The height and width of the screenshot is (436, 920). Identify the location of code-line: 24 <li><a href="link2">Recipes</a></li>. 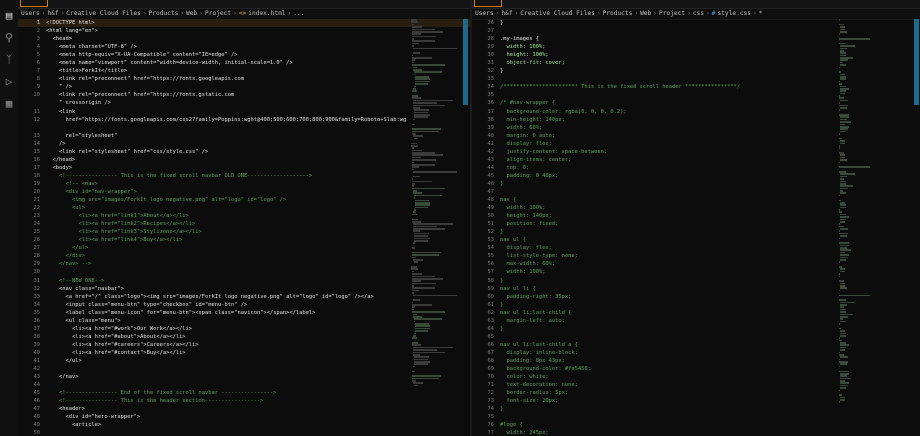
(244, 224).